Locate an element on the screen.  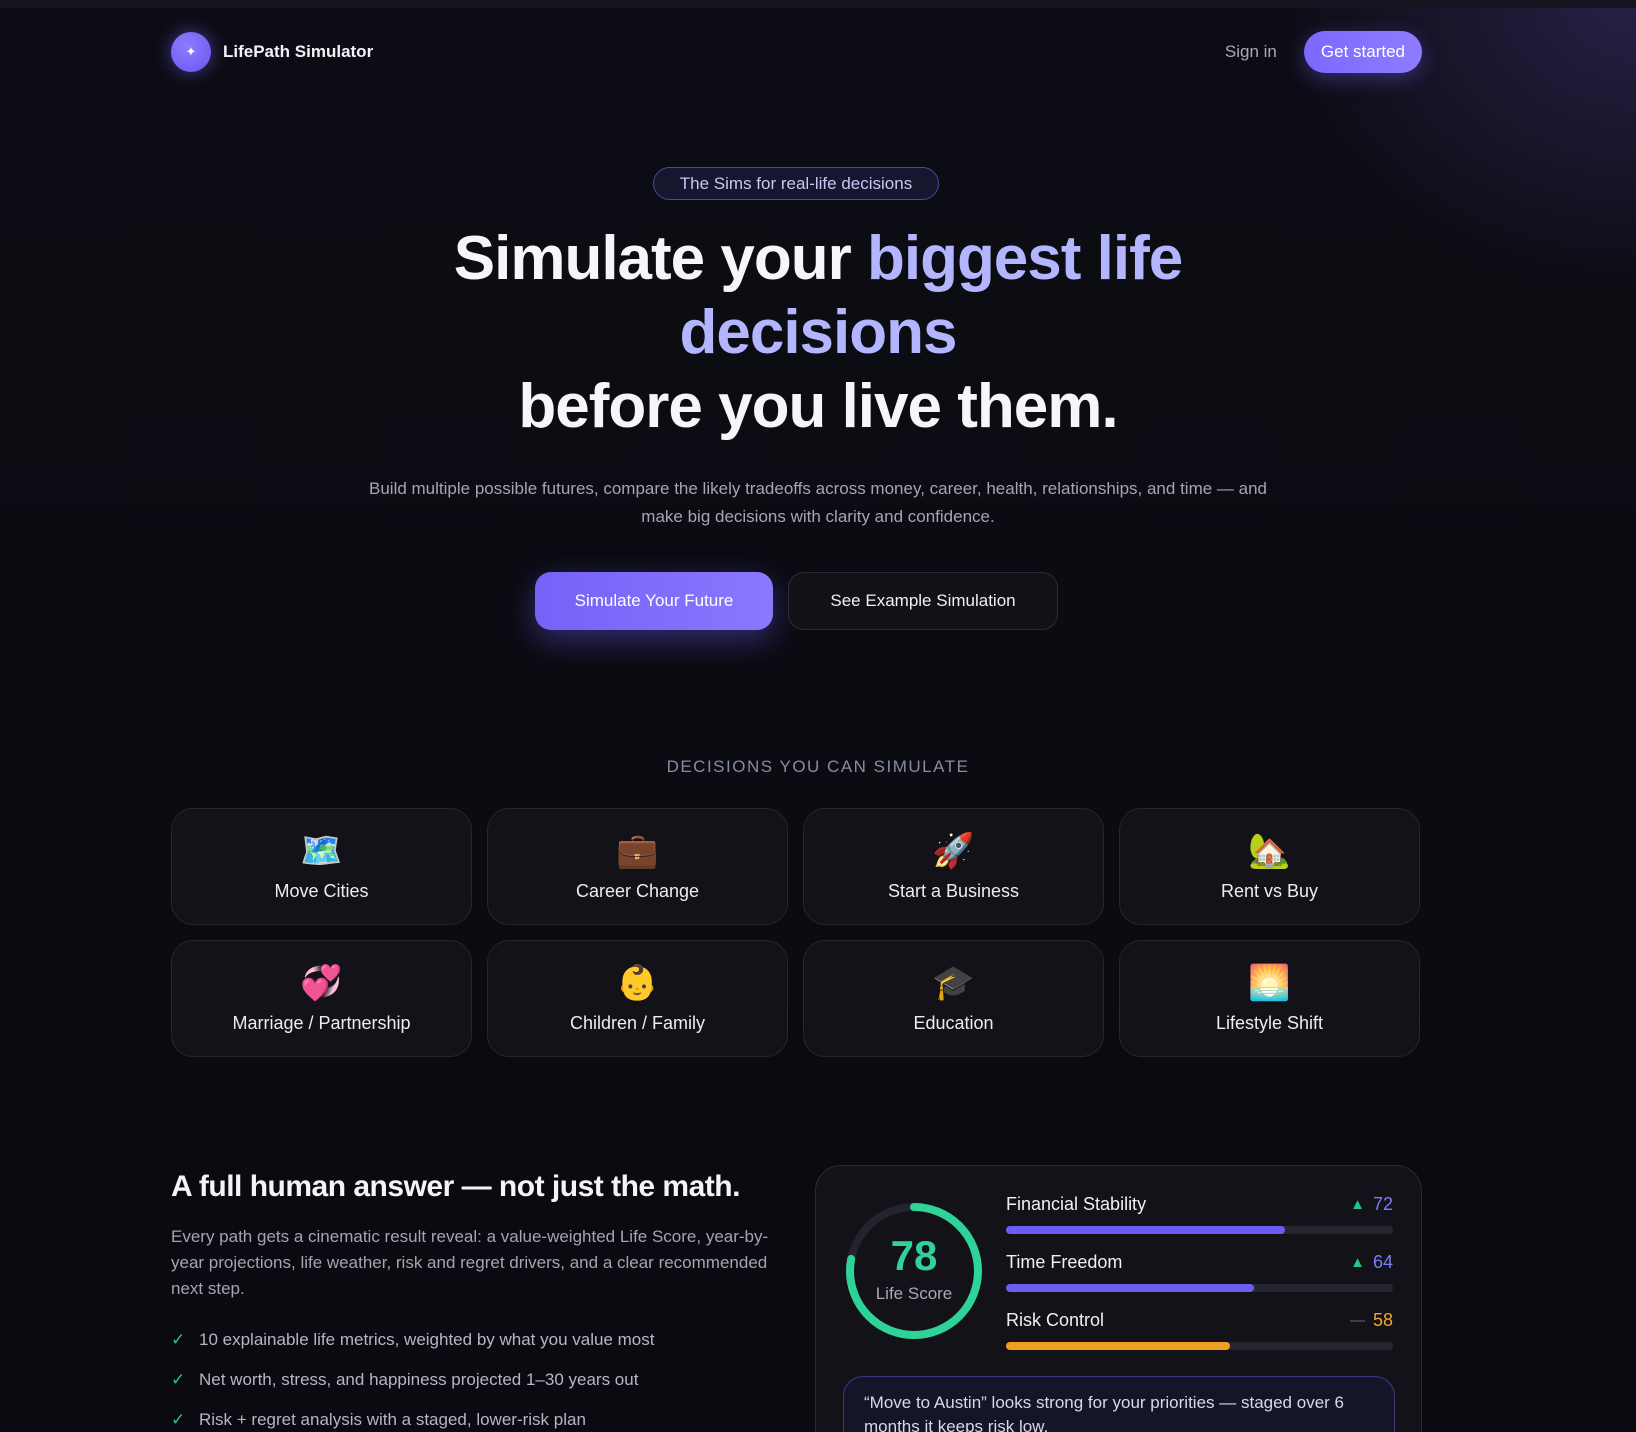
metric-row: Time Freedom ▲ 64 is located at coordinates (1199, 1281).